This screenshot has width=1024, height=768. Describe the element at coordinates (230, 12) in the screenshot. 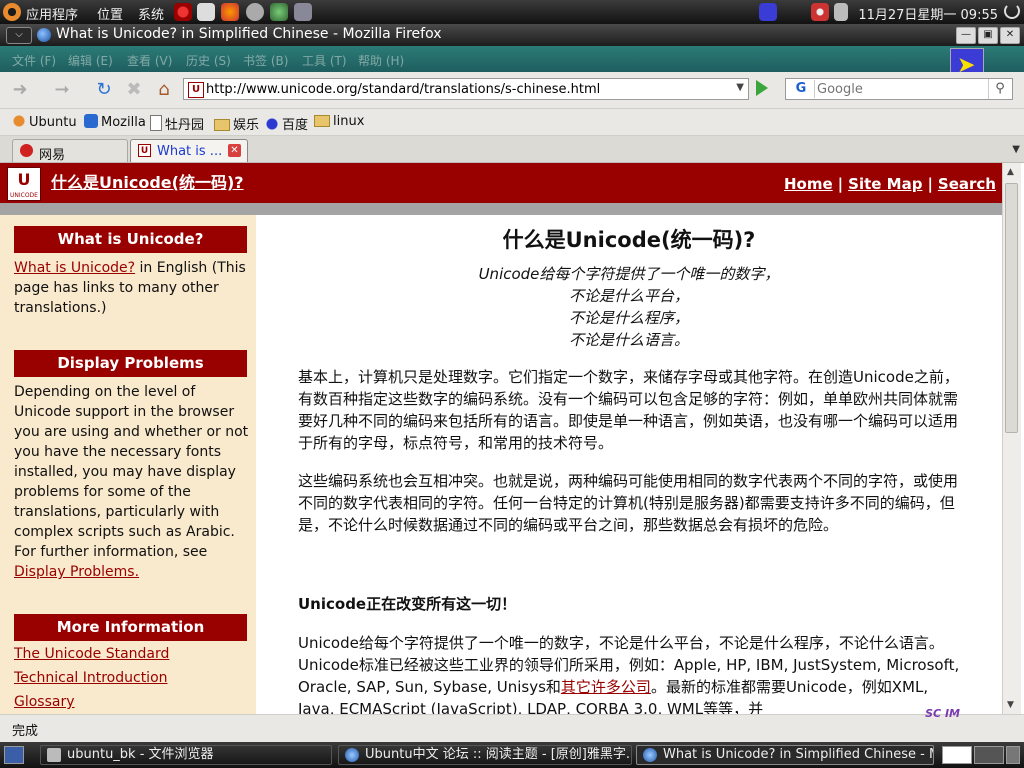

I see `firefox-launcher-icon` at that location.